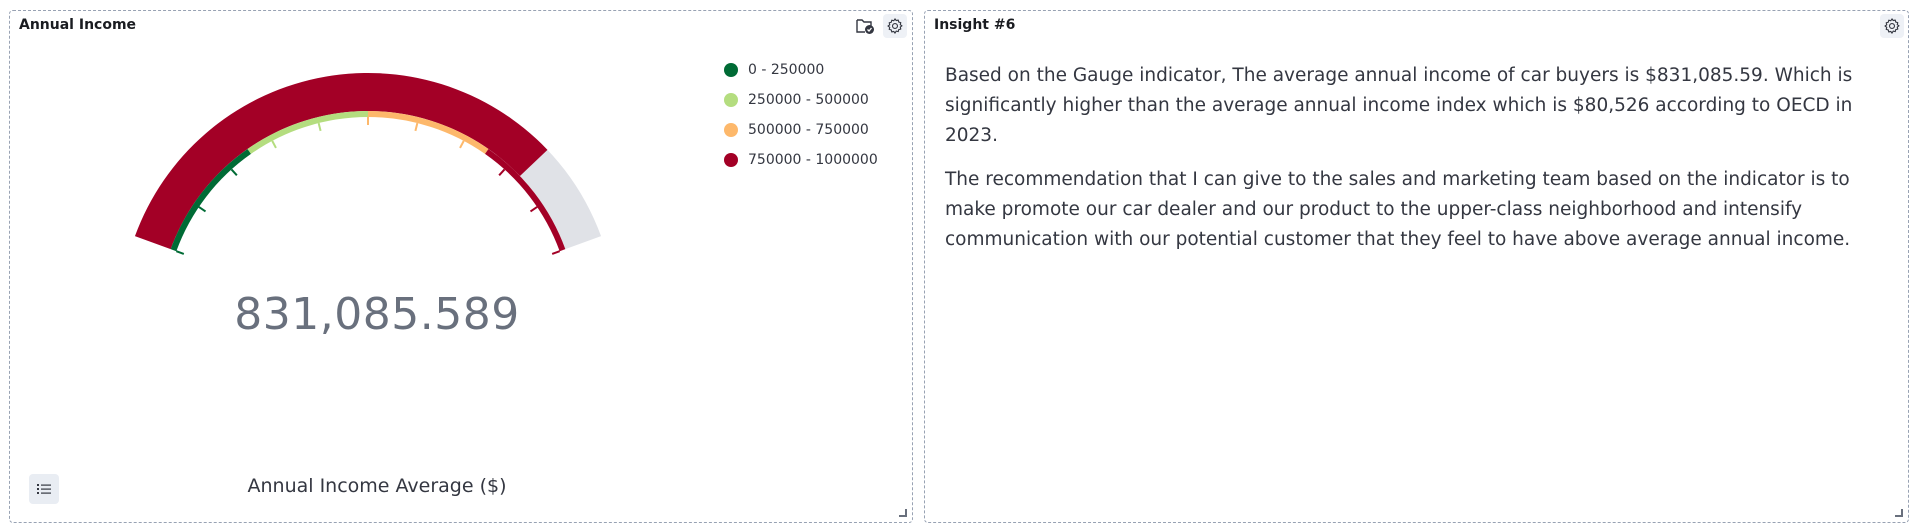  I want to click on gauge-value-arc, so click(341, 161).